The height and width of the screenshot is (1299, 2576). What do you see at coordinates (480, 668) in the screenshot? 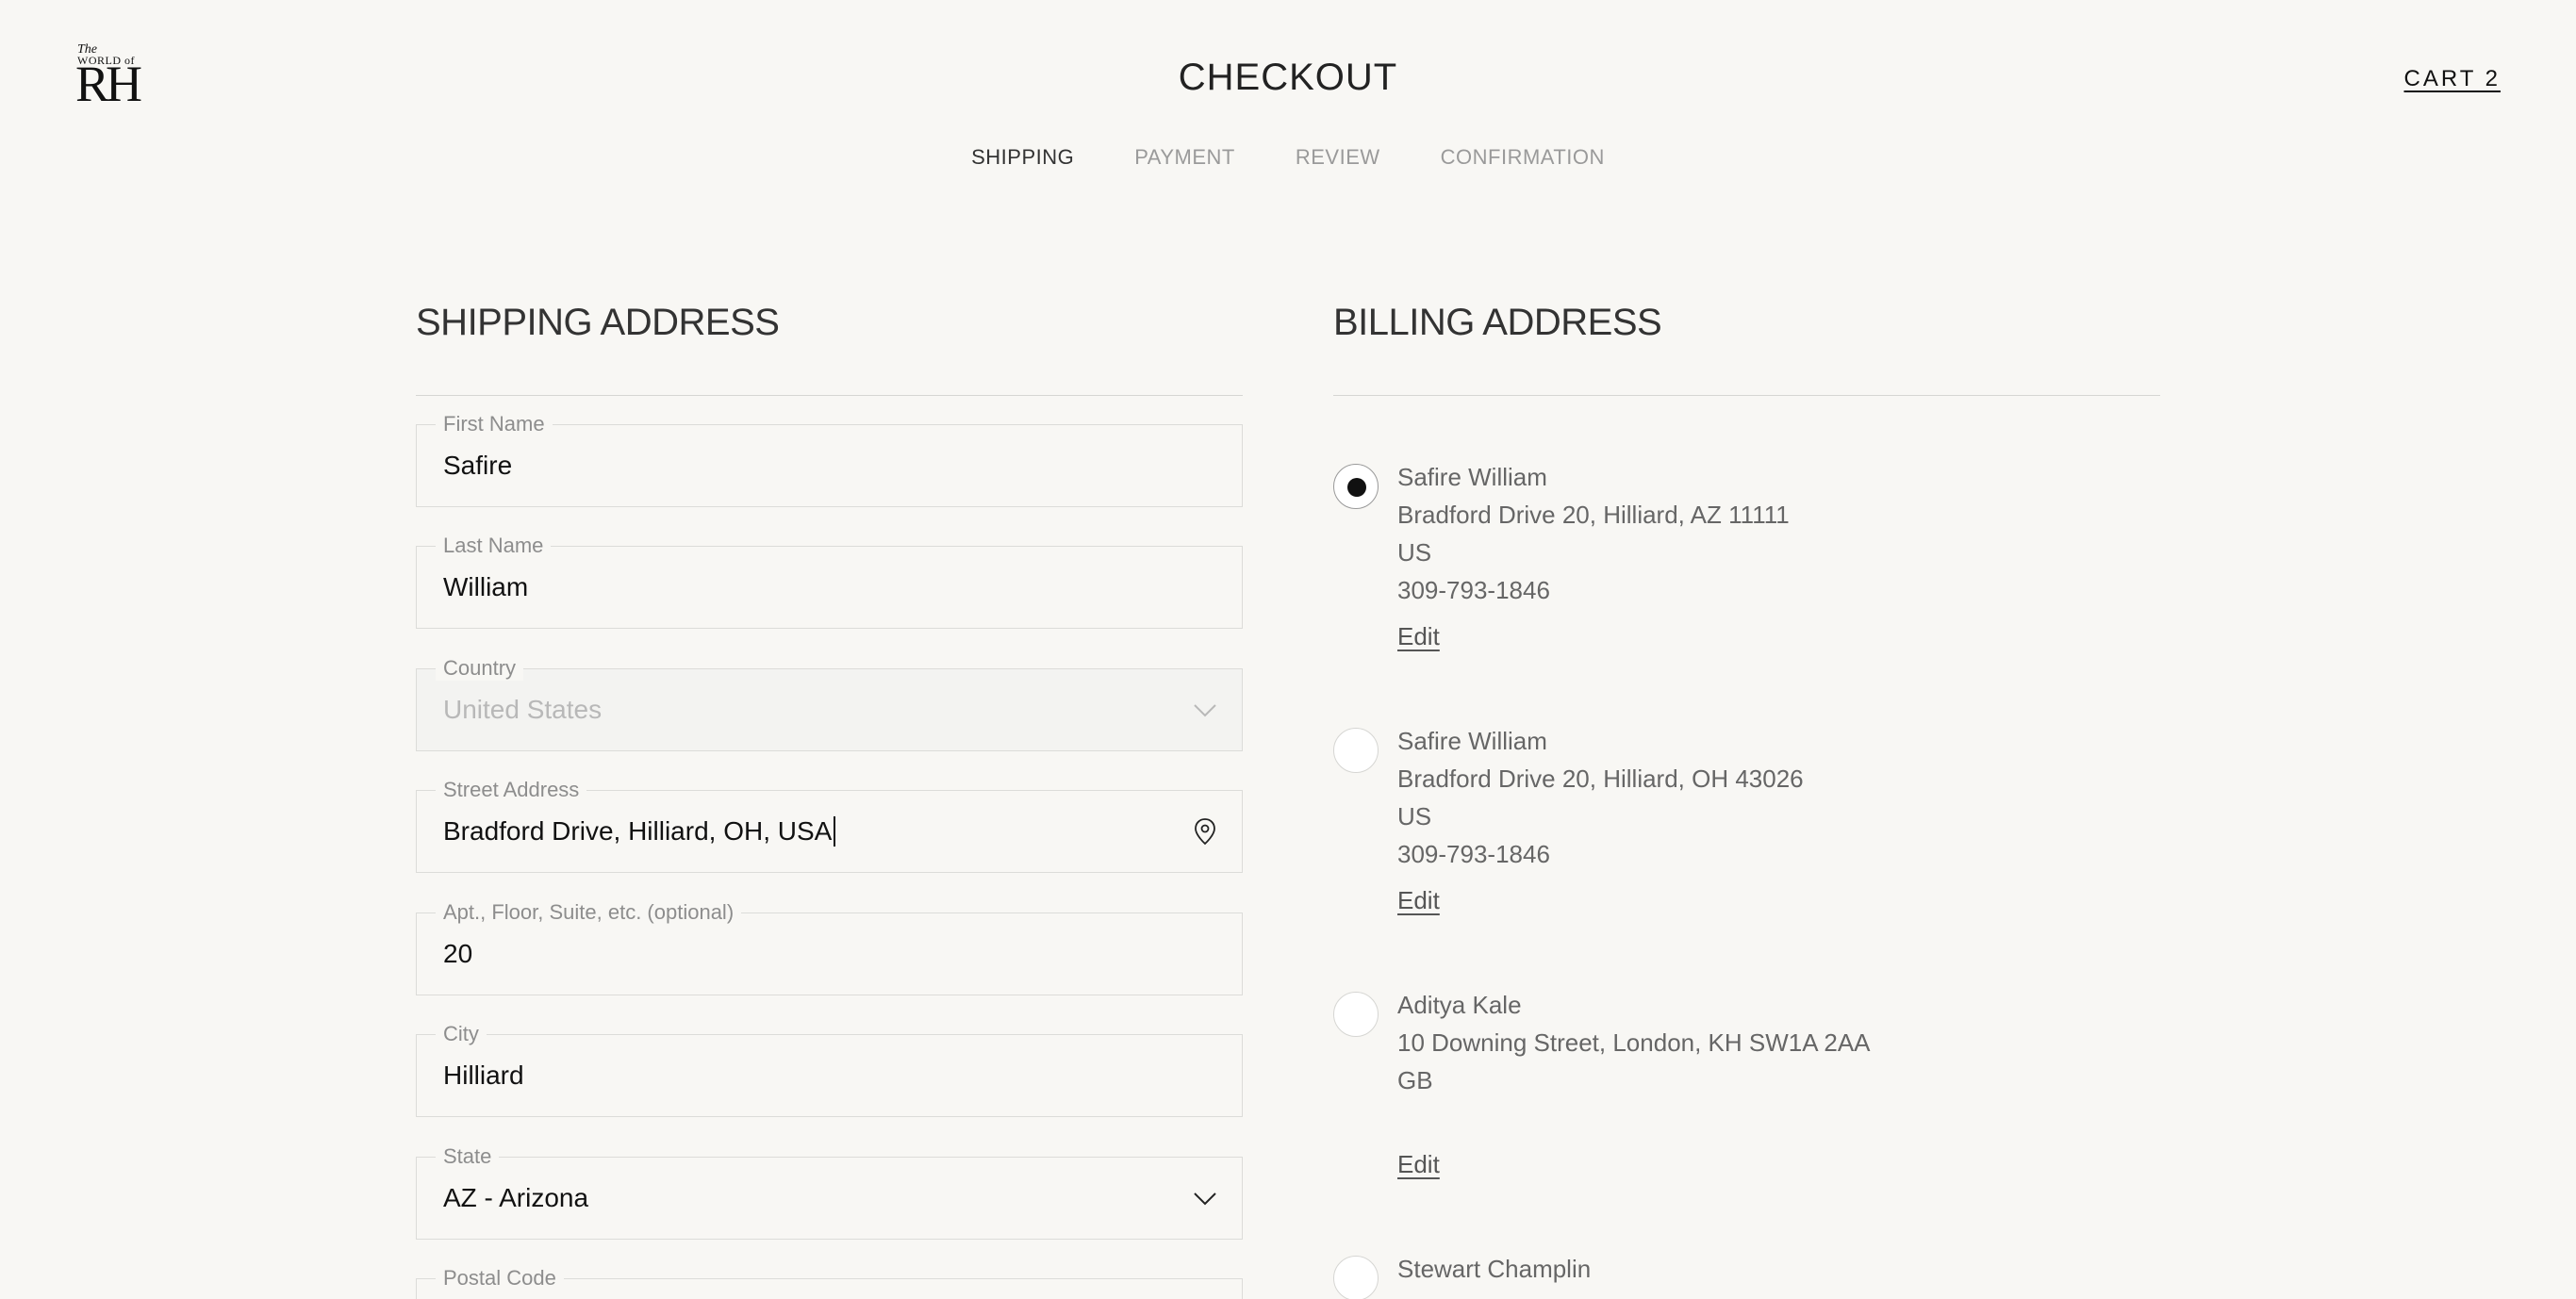
I see `country-label: Country` at bounding box center [480, 668].